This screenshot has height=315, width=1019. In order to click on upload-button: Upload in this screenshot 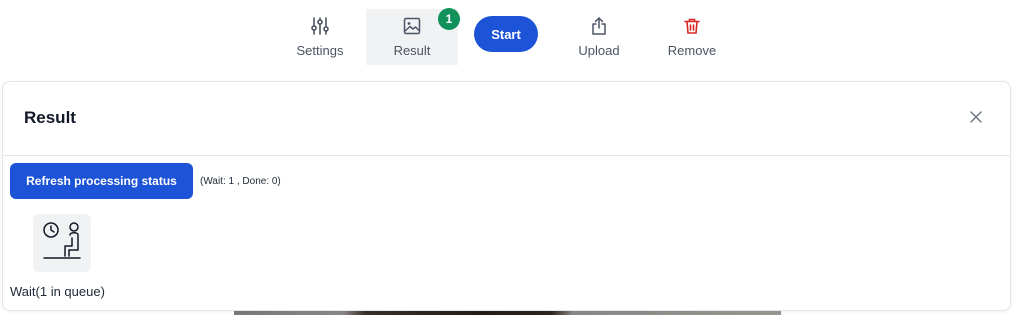, I will do `click(599, 37)`.